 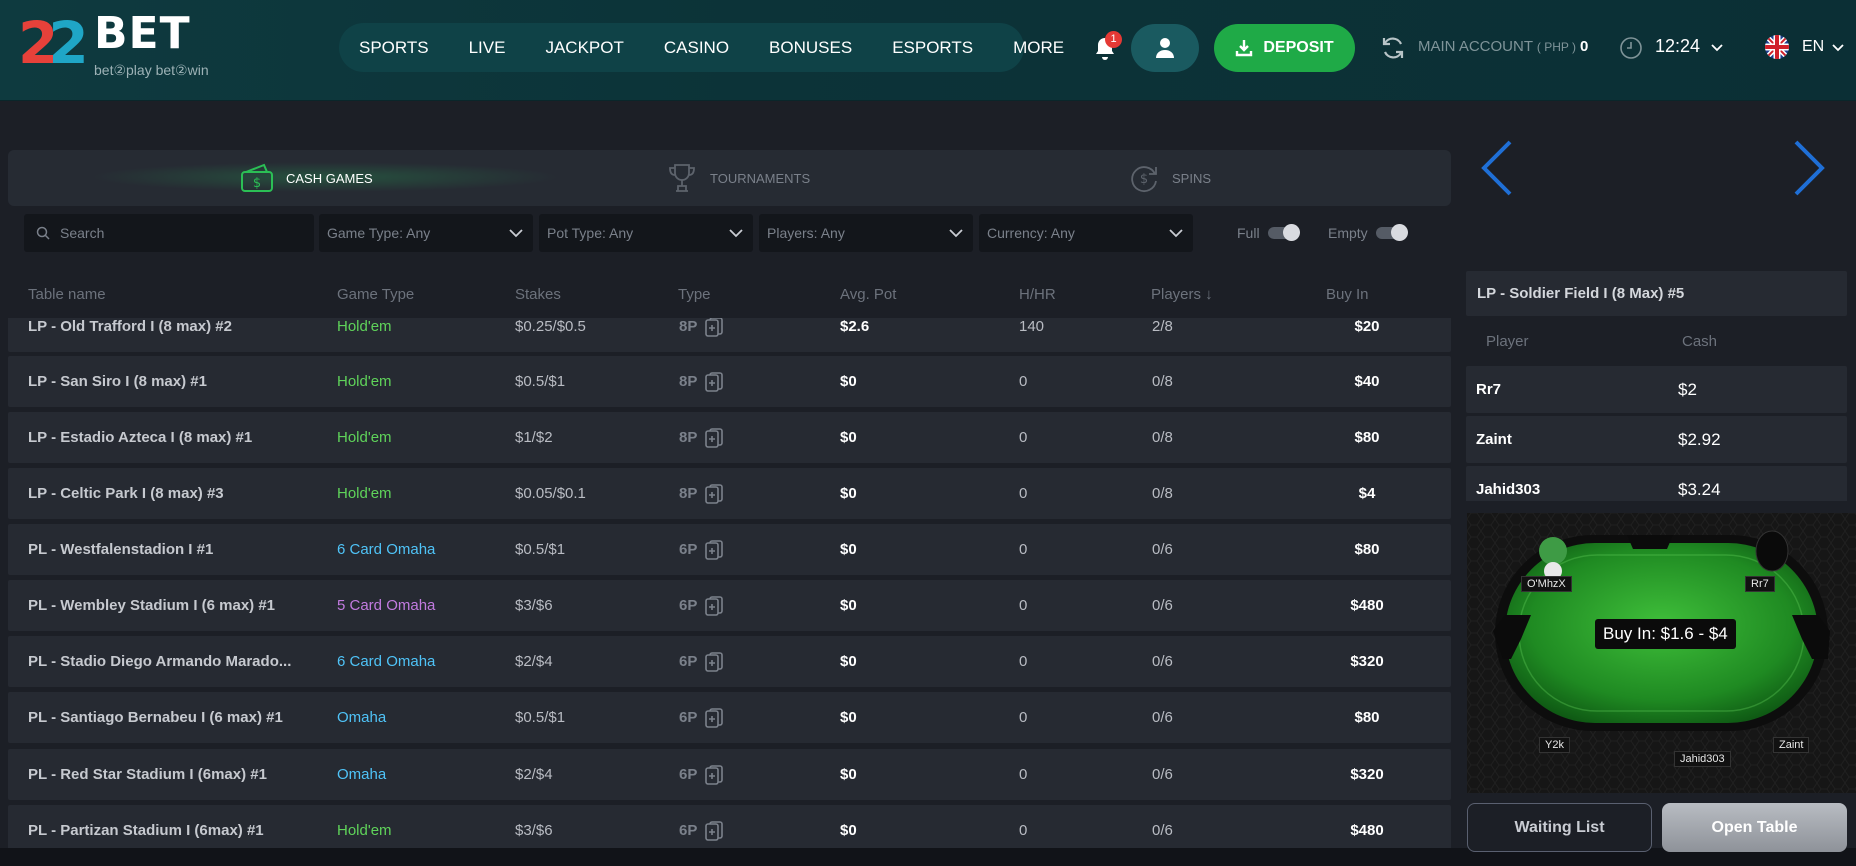 What do you see at coordinates (646, 233) in the screenshot?
I see `pot-type-dropdown: Pot Type: Any` at bounding box center [646, 233].